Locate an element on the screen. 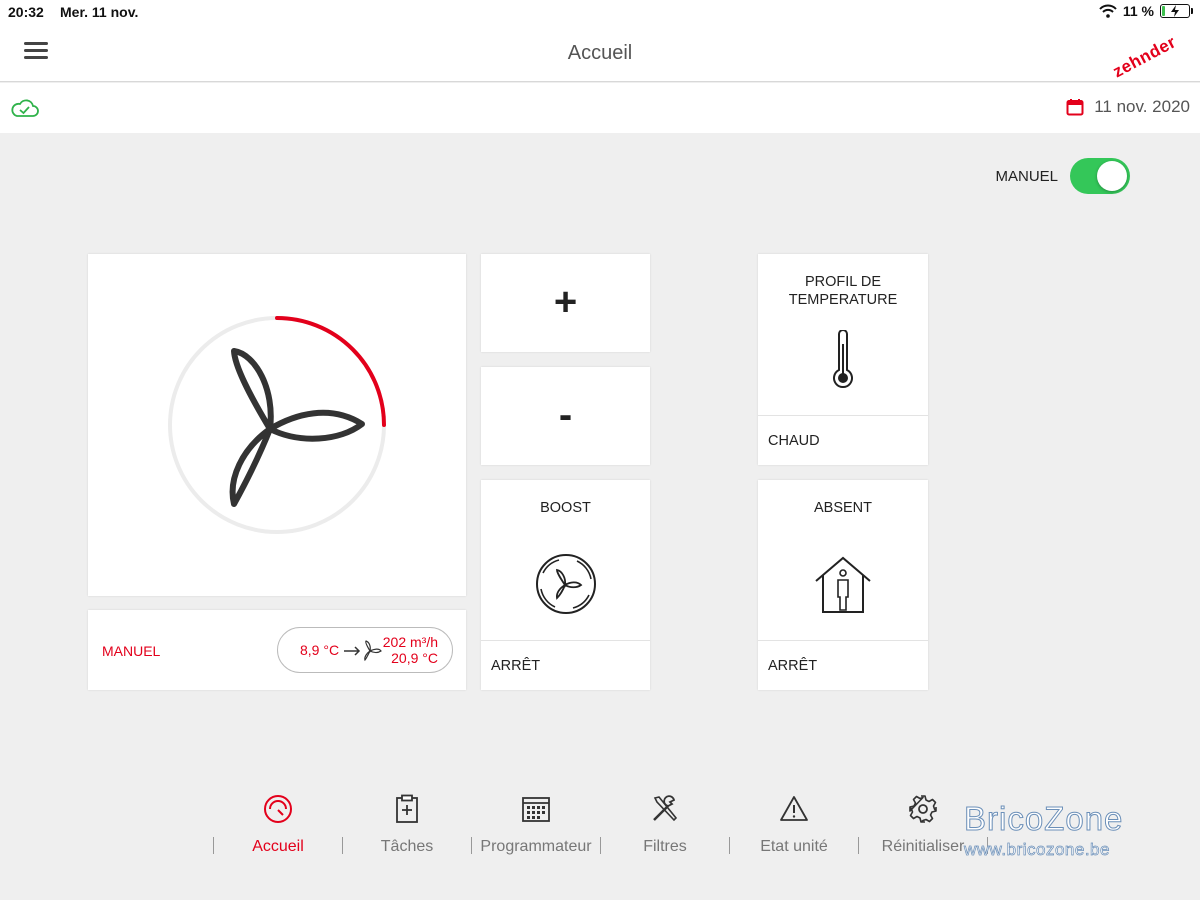 This screenshot has width=1200, height=900. fan-speed-card is located at coordinates (277, 425).